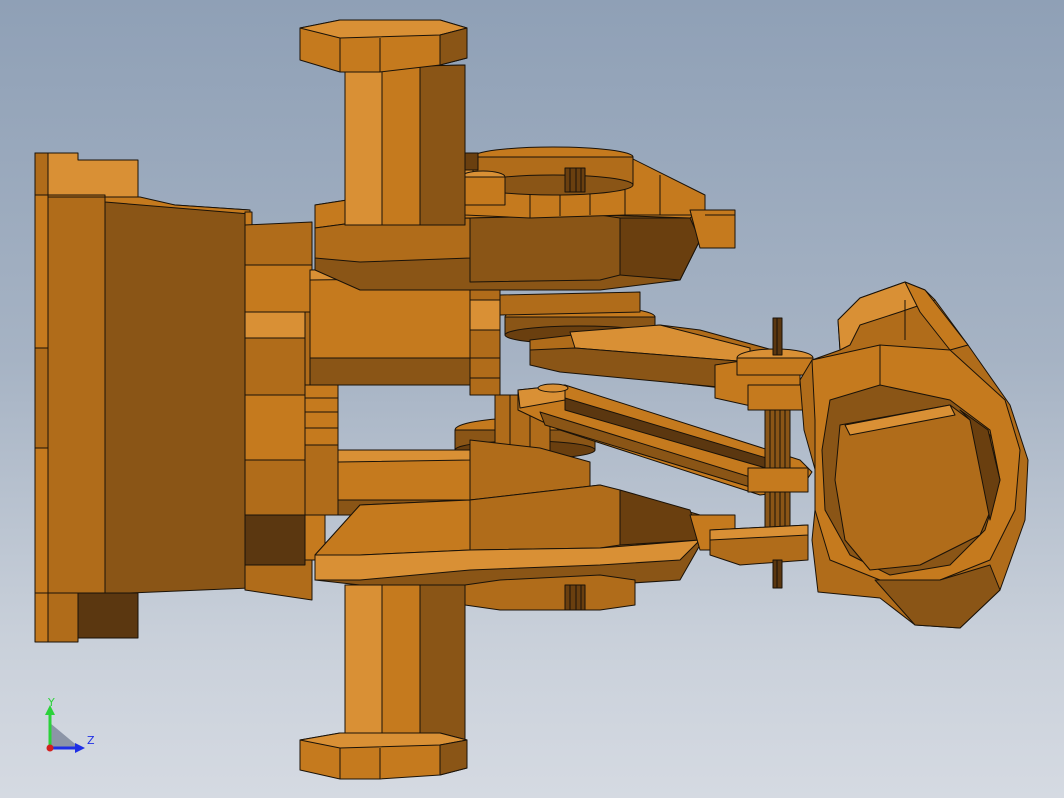  What do you see at coordinates (383, 122) in the screenshot?
I see `upper-post` at bounding box center [383, 122].